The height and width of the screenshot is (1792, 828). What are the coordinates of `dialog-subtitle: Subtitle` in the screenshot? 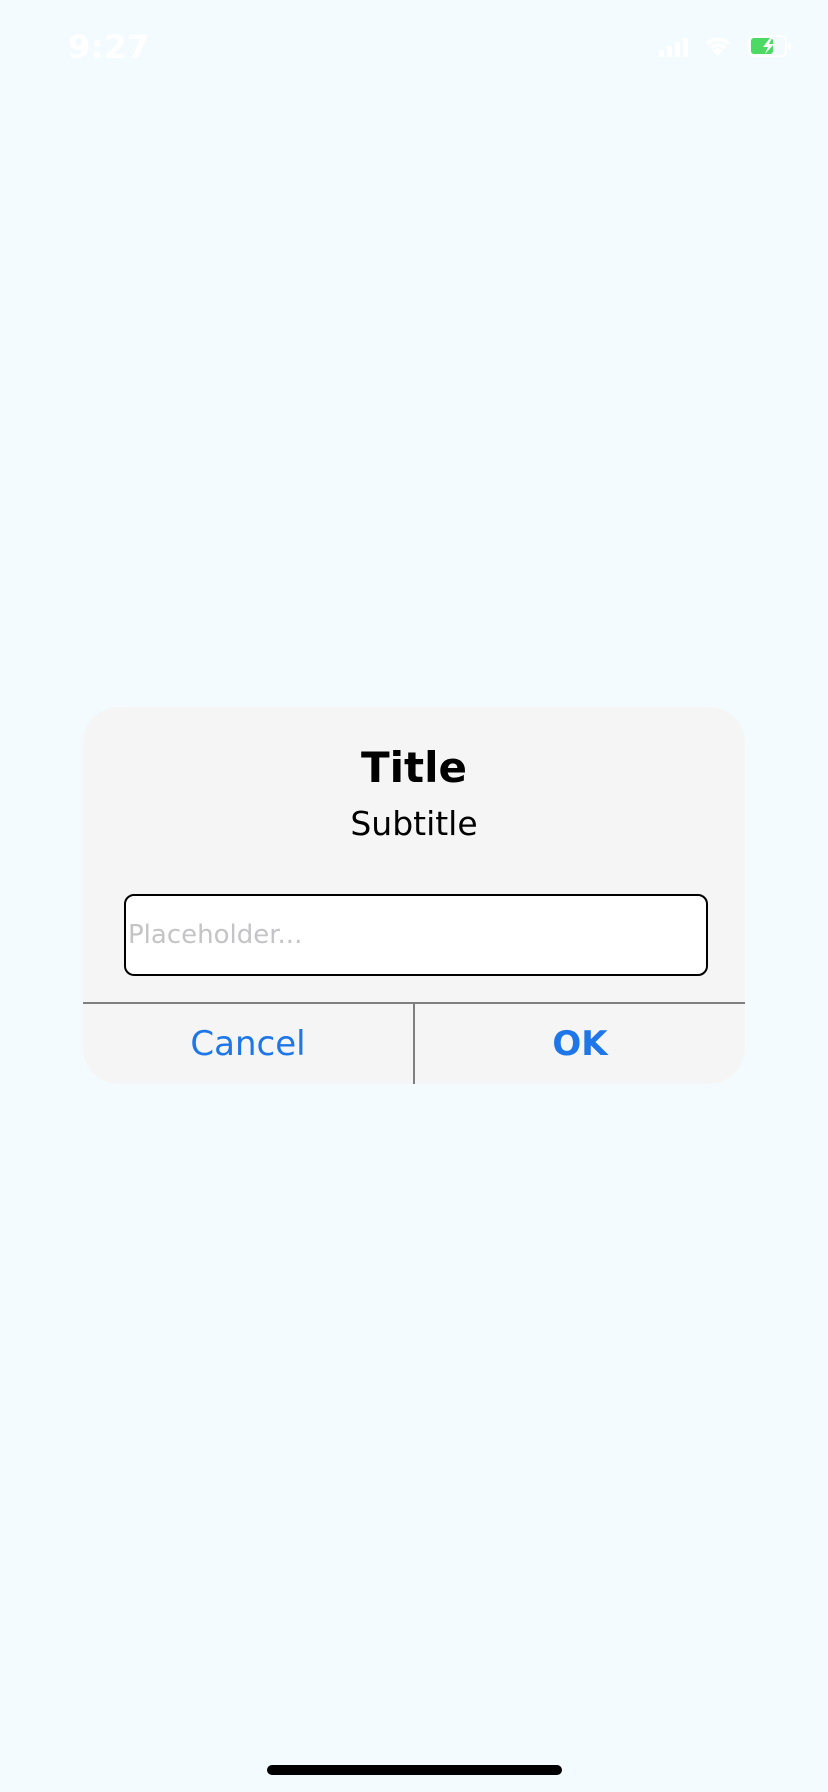 It's located at (414, 823).